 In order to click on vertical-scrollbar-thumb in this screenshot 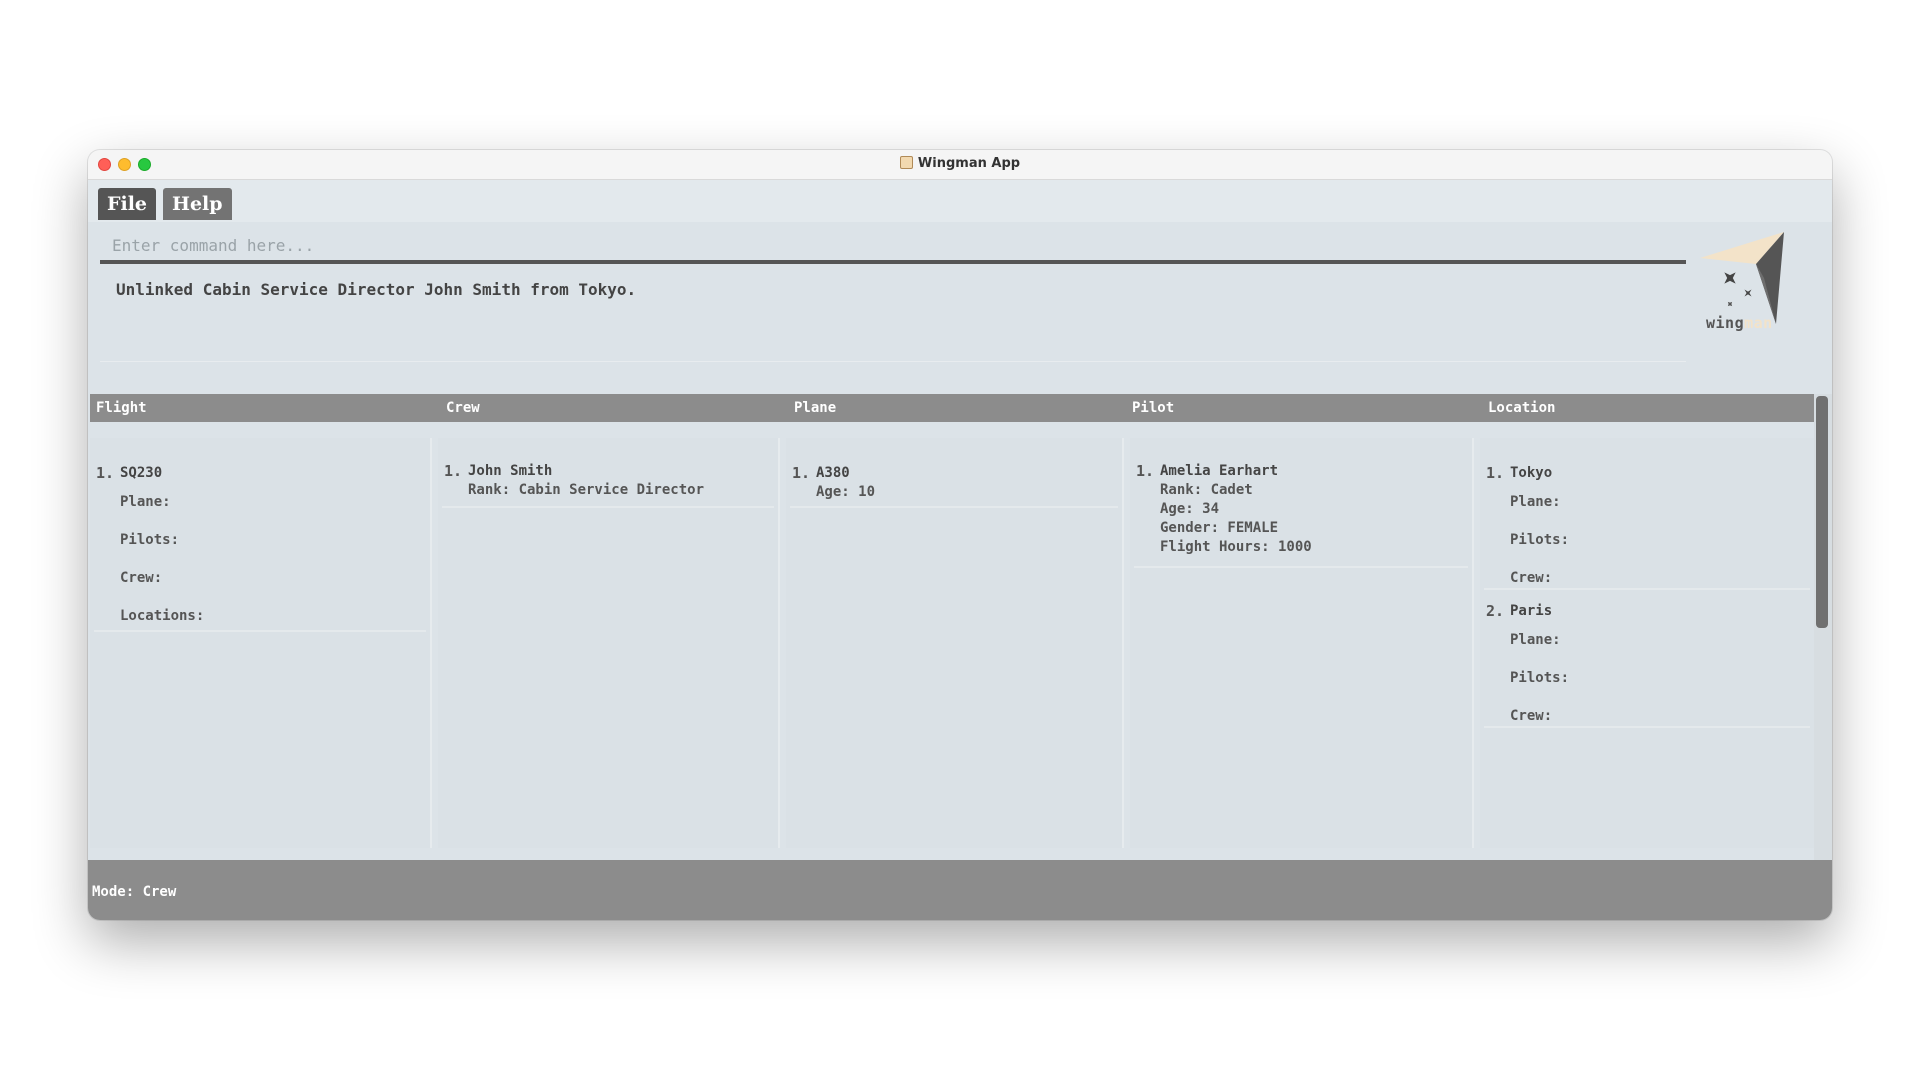, I will do `click(1822, 512)`.